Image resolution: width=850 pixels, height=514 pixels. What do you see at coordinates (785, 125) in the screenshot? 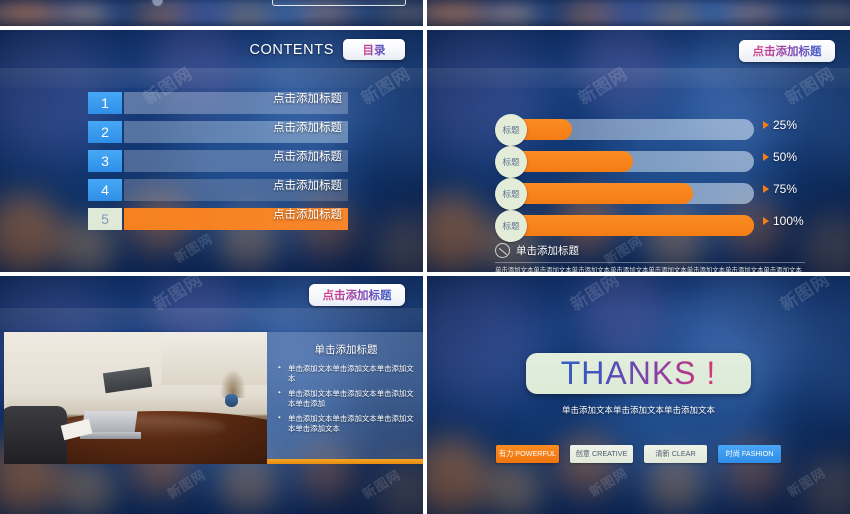
I see `progress-value: 25%` at bounding box center [785, 125].